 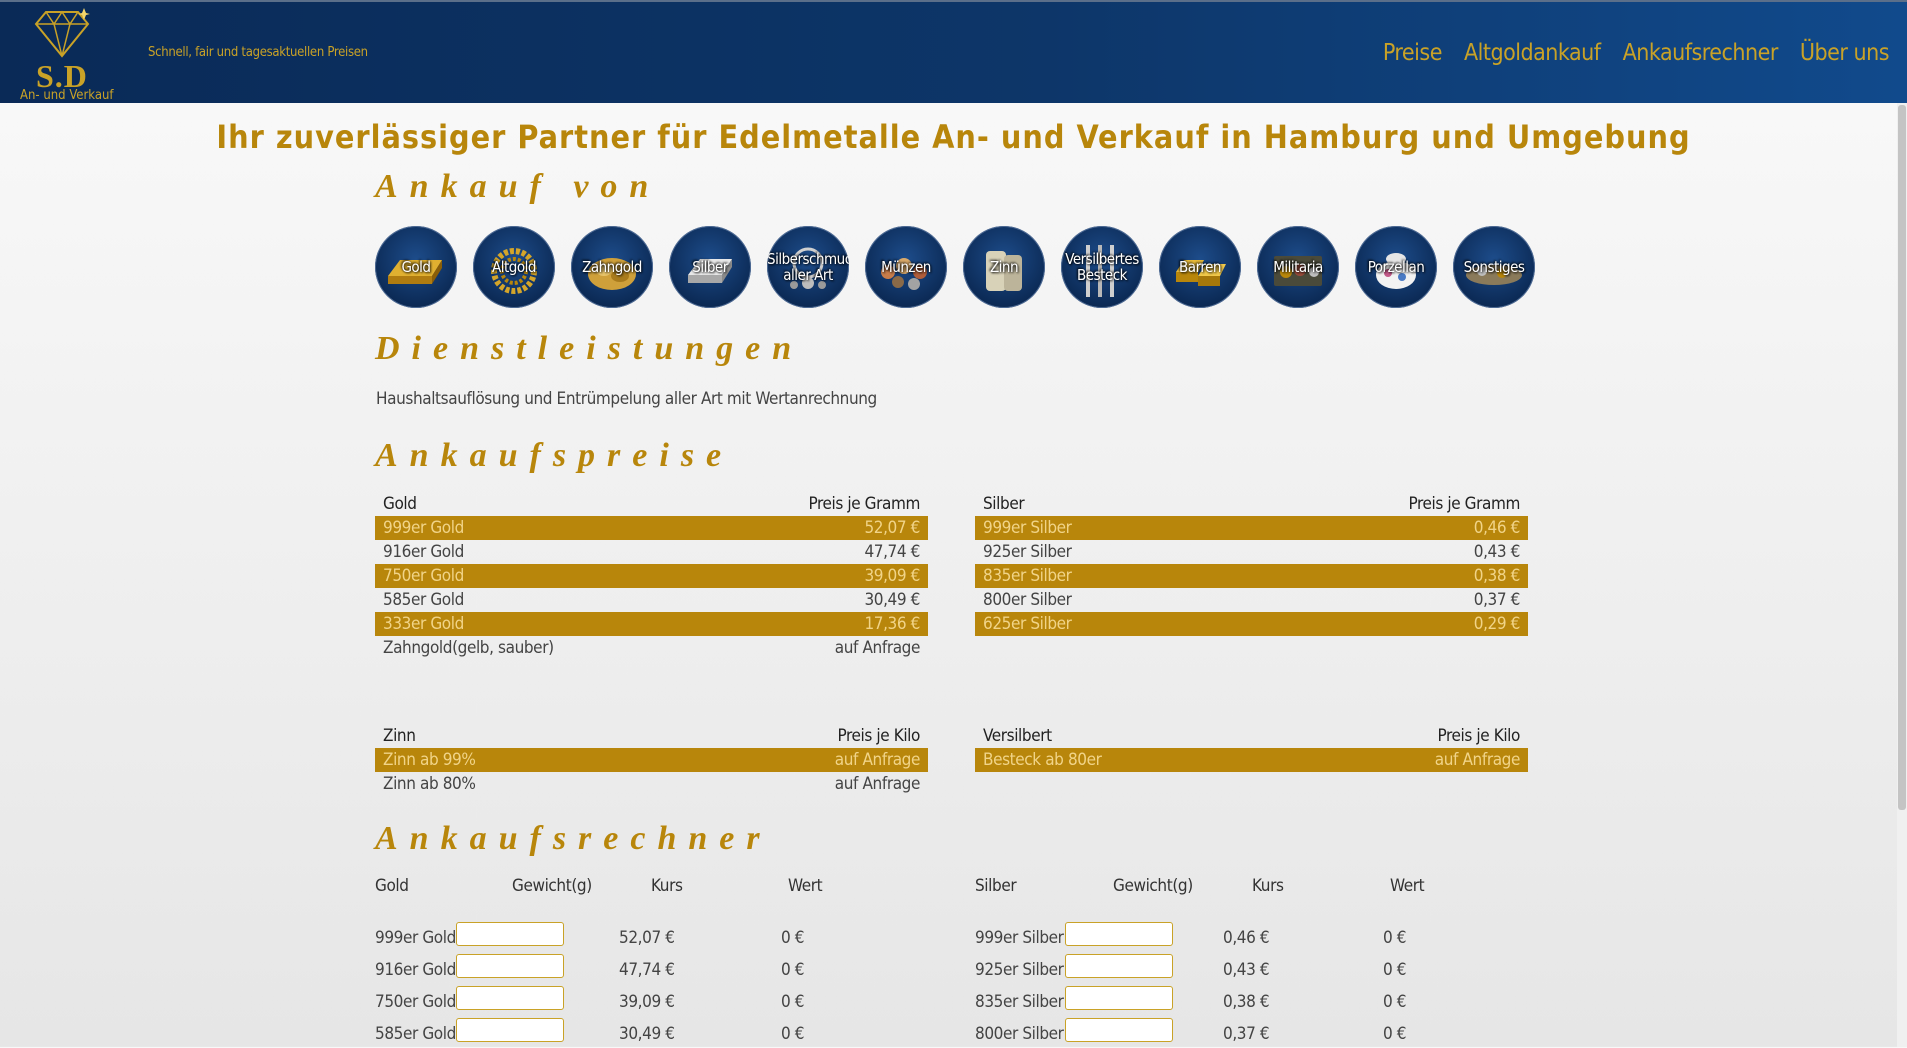 I want to click on nav-ankaufsrechner: Ankaufsrechner, so click(x=1701, y=53).